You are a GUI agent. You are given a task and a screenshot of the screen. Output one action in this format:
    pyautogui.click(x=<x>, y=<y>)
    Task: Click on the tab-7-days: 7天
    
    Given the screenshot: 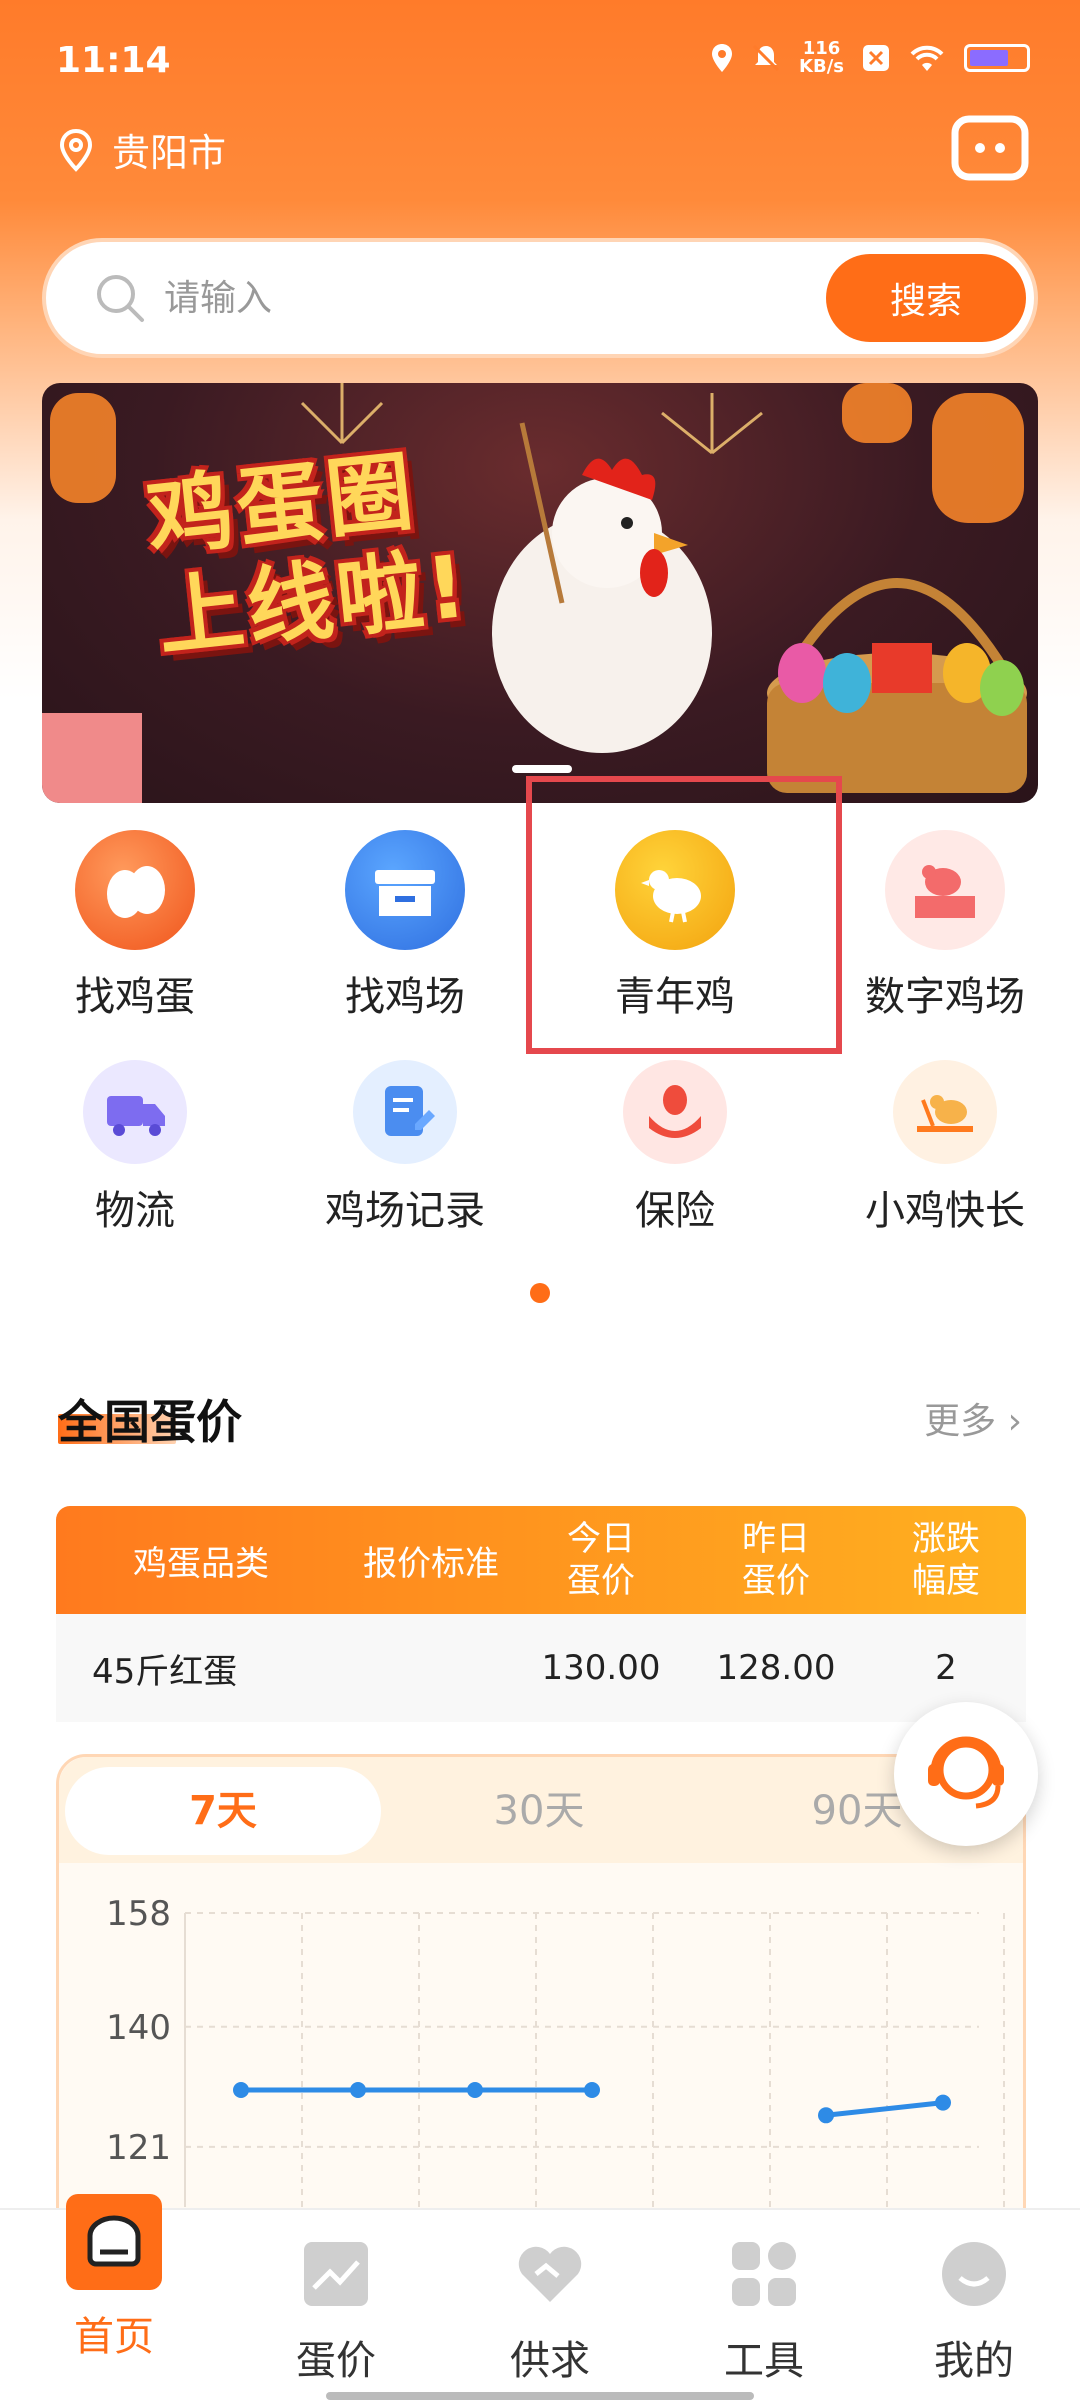 What is the action you would take?
    pyautogui.click(x=223, y=1811)
    